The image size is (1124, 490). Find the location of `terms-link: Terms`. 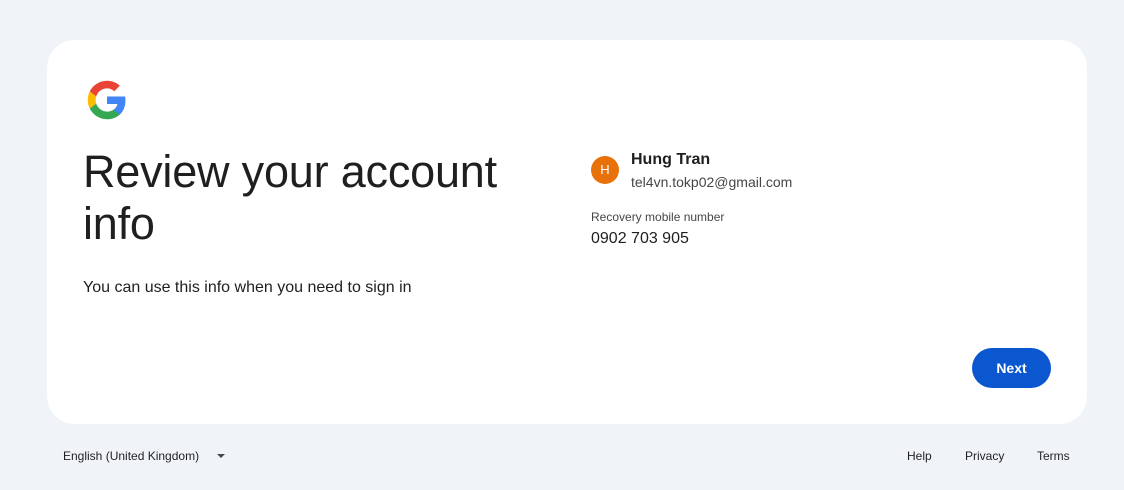

terms-link: Terms is located at coordinates (1053, 456).